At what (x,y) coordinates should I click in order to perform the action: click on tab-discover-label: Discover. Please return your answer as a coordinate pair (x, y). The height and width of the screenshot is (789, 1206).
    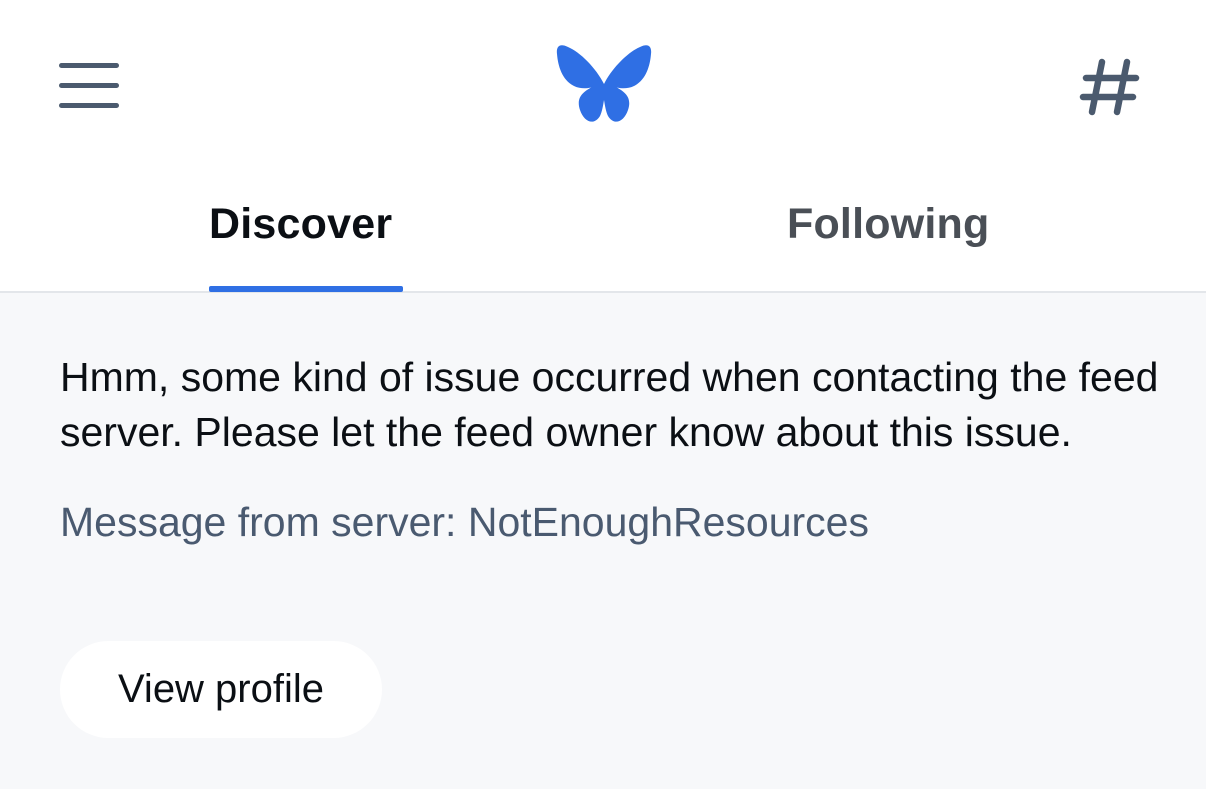
    Looking at the image, I should click on (301, 224).